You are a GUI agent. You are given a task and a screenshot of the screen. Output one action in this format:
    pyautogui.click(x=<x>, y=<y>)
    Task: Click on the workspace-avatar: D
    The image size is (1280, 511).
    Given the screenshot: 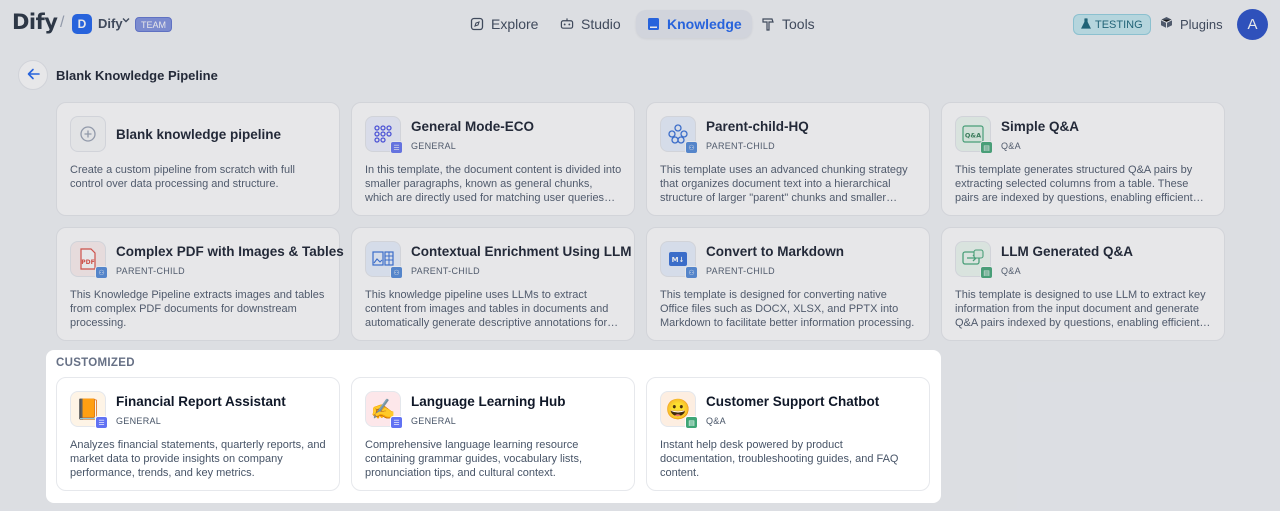 What is the action you would take?
    pyautogui.click(x=82, y=24)
    